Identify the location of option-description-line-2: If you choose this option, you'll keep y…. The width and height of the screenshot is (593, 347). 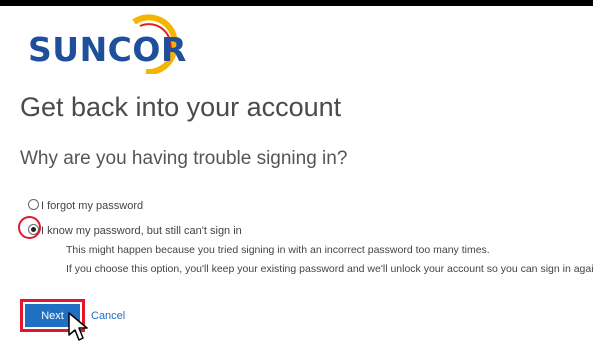
(329, 269).